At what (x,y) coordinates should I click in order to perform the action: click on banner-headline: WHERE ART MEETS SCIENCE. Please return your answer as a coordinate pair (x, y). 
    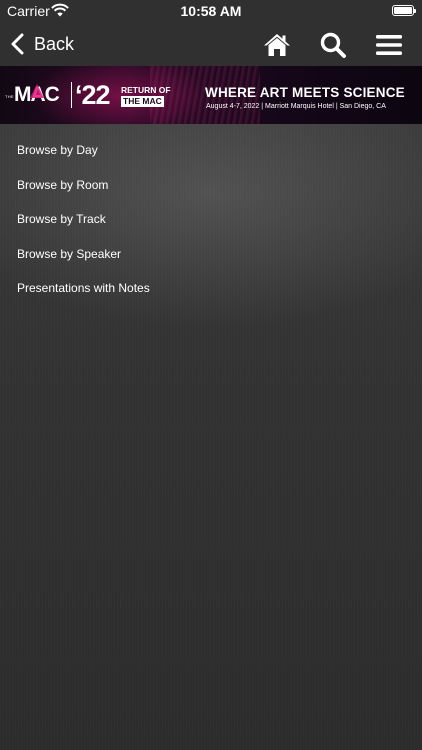
    Looking at the image, I should click on (305, 92).